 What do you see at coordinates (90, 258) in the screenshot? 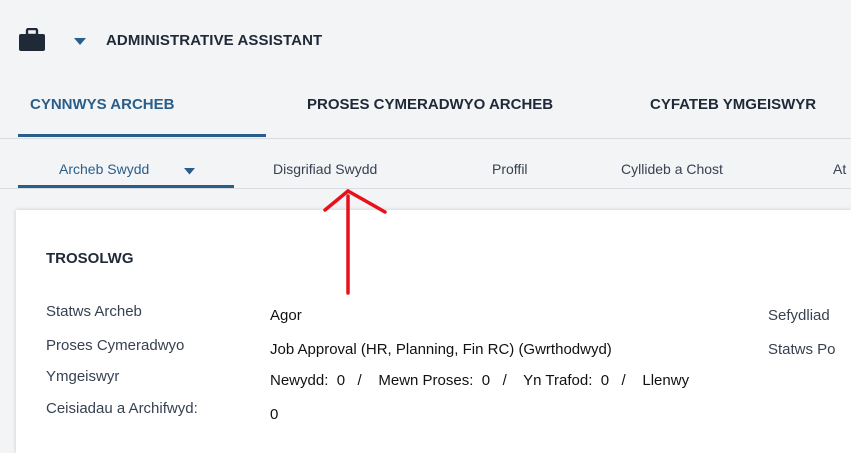
I see `overview-title: TROSOLWG` at bounding box center [90, 258].